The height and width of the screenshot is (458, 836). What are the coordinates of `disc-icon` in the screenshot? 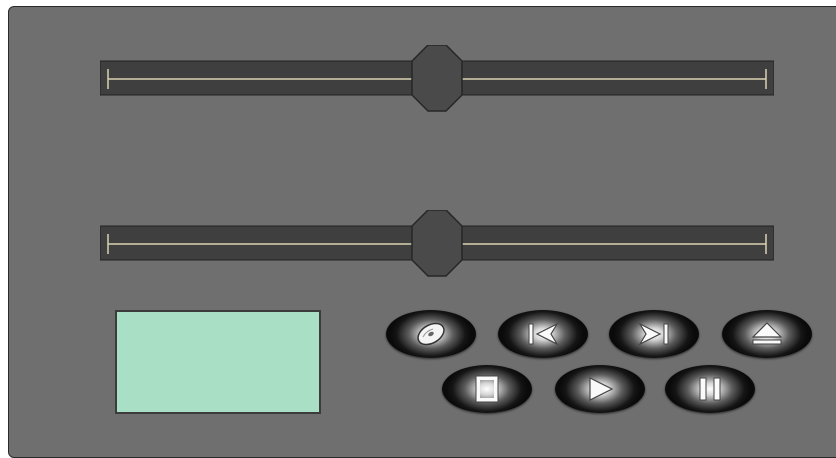 It's located at (431, 334).